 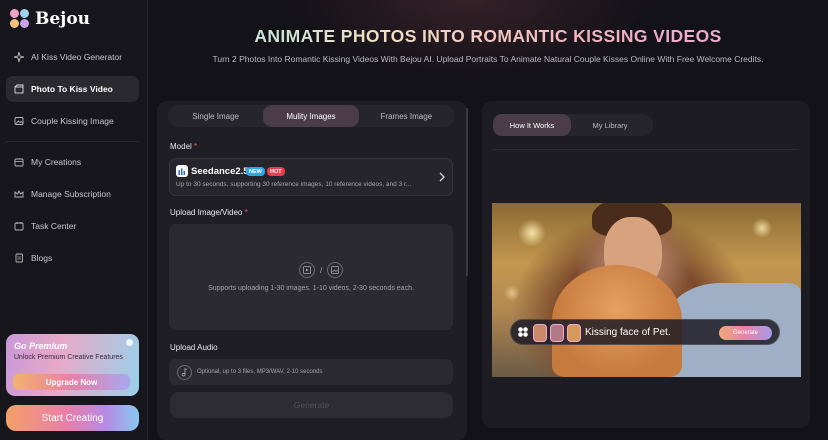 I want to click on upload-icons: /, so click(x=321, y=270).